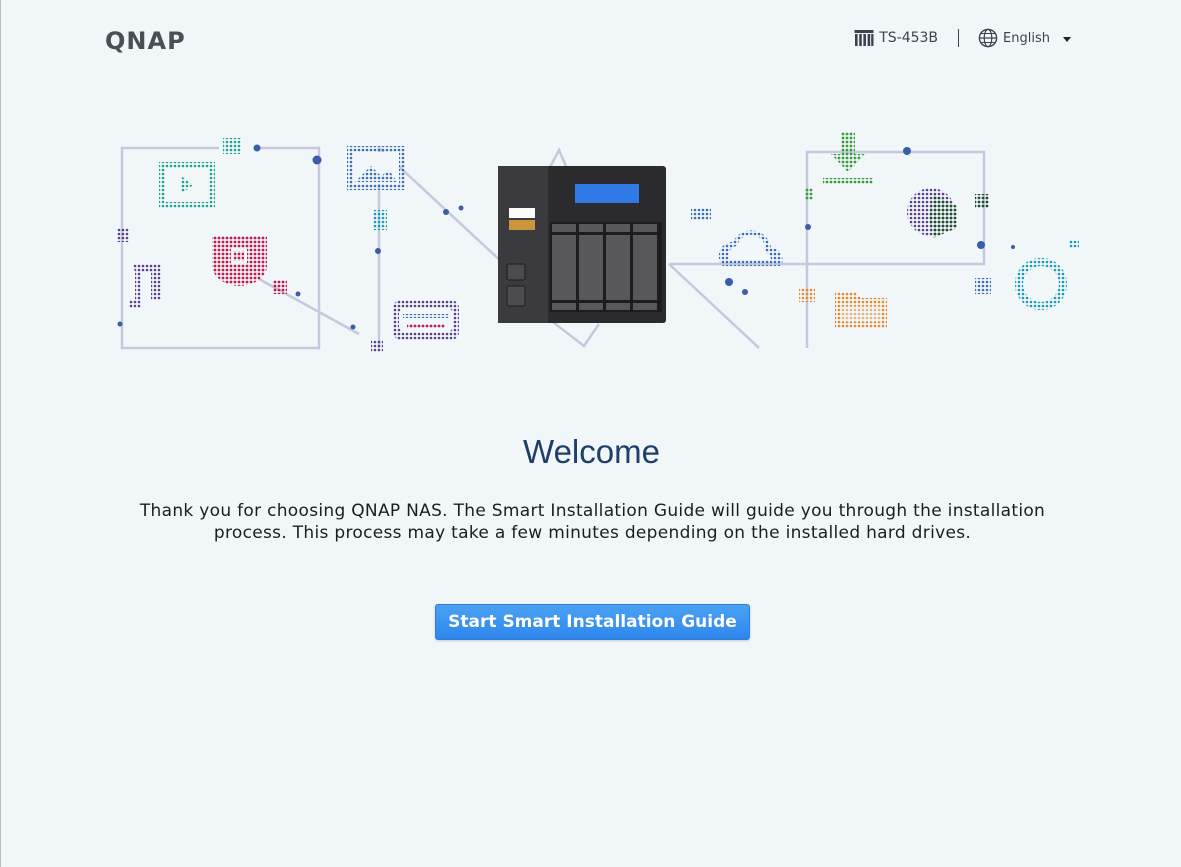  Describe the element at coordinates (1041, 284) in the screenshot. I see `ring-icon` at that location.